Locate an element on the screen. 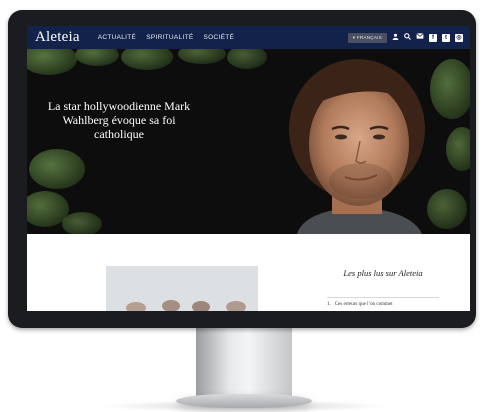 This screenshot has height=412, width=484. mail-icon is located at coordinates (420, 37).